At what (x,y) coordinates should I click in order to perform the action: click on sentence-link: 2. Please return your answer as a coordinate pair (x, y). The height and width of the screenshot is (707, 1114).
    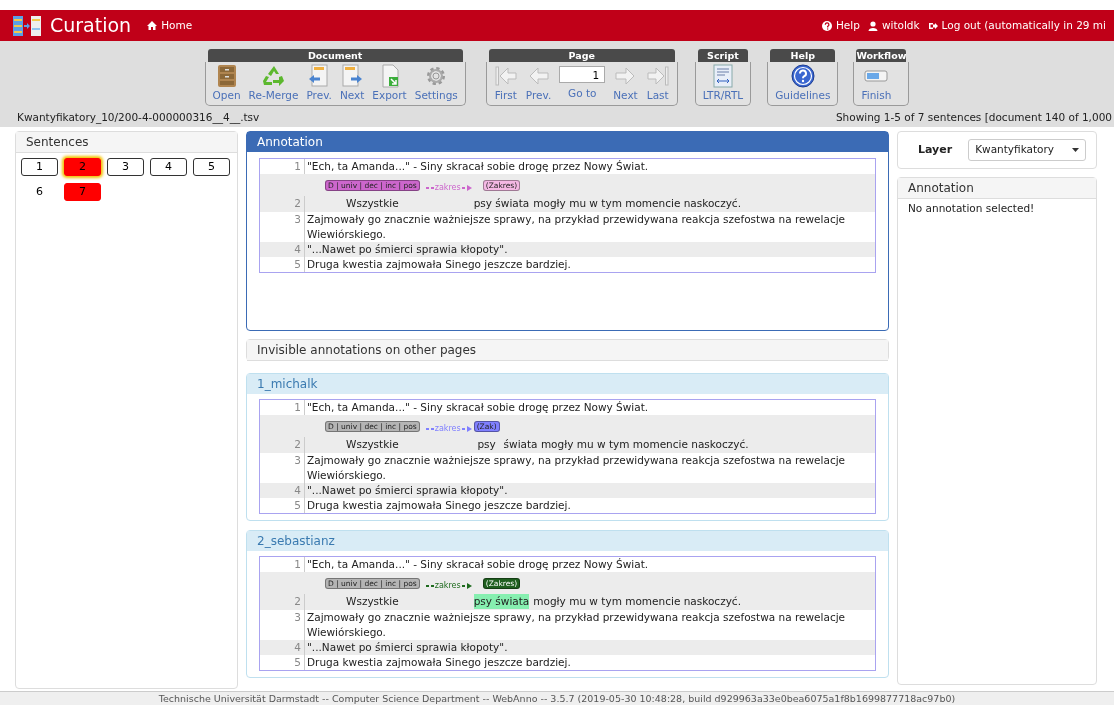
    Looking at the image, I should click on (82, 167).